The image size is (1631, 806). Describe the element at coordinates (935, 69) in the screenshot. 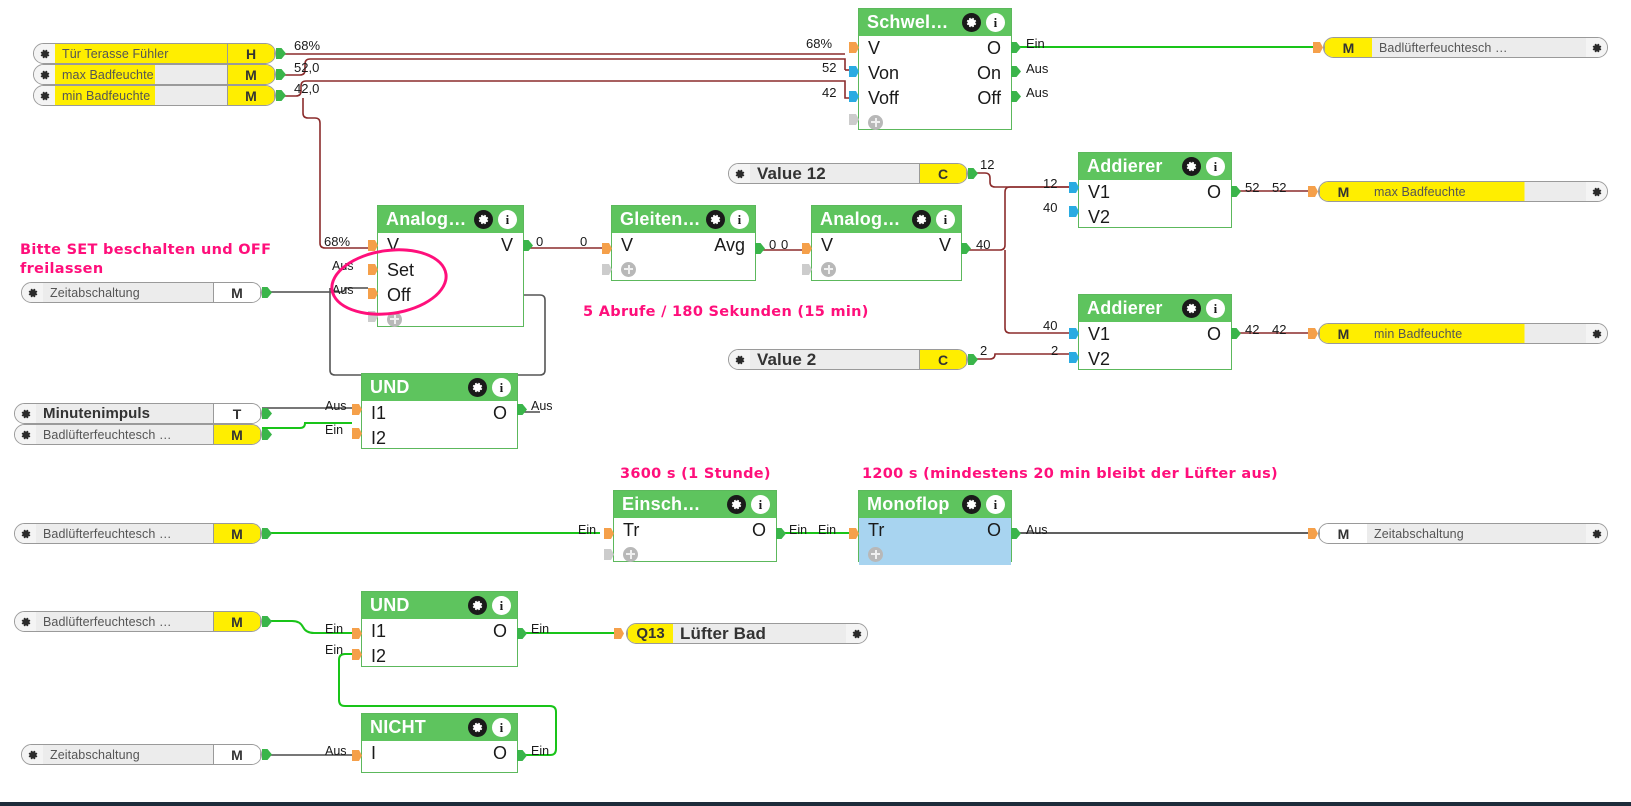

I see `block-schwellwertschalter: Schwel… i VO Von On Voff Off` at that location.